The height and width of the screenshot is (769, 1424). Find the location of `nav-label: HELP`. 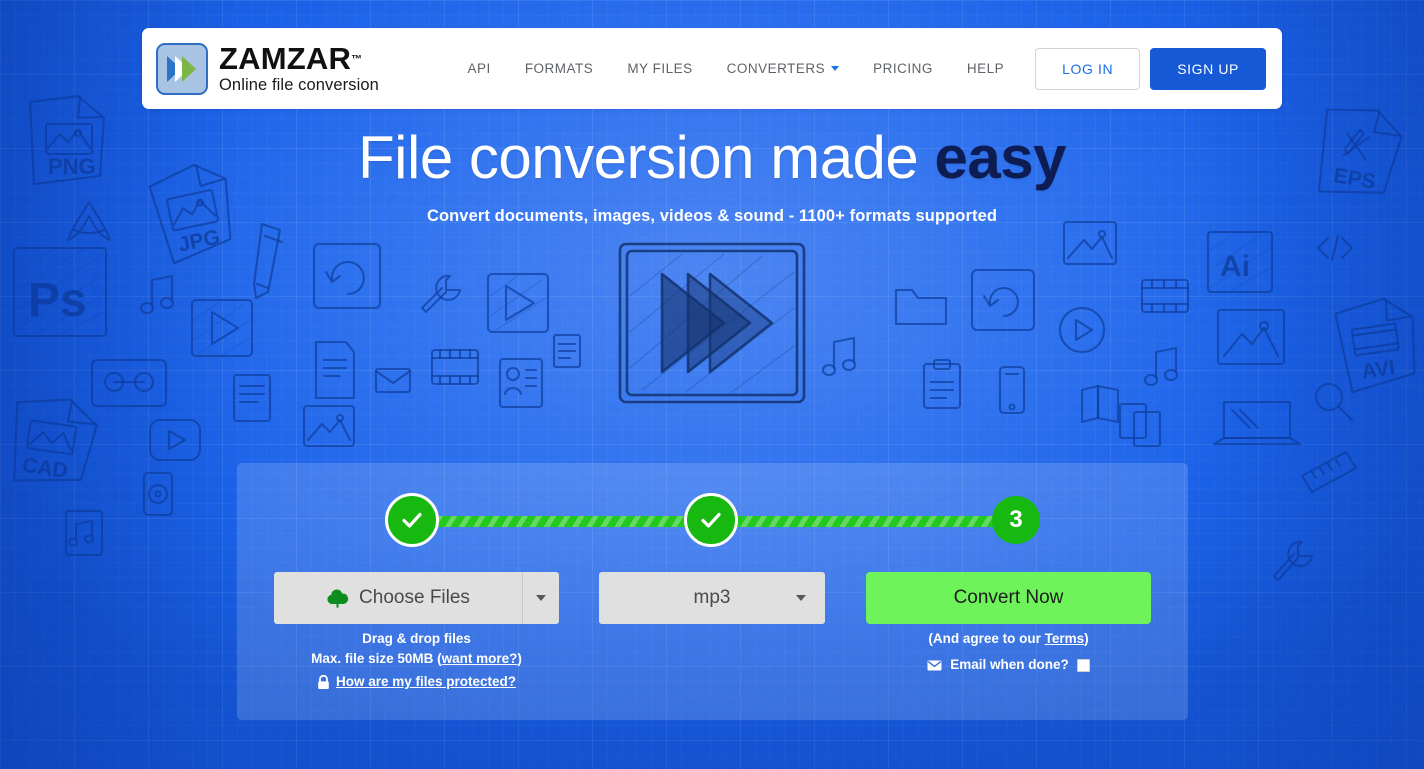

nav-label: HELP is located at coordinates (985, 68).